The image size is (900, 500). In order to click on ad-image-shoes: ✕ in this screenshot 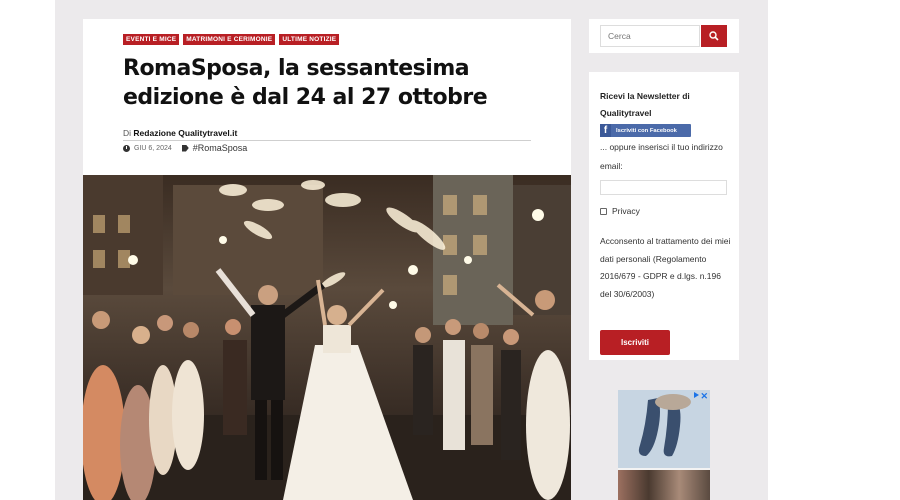, I will do `click(664, 429)`.